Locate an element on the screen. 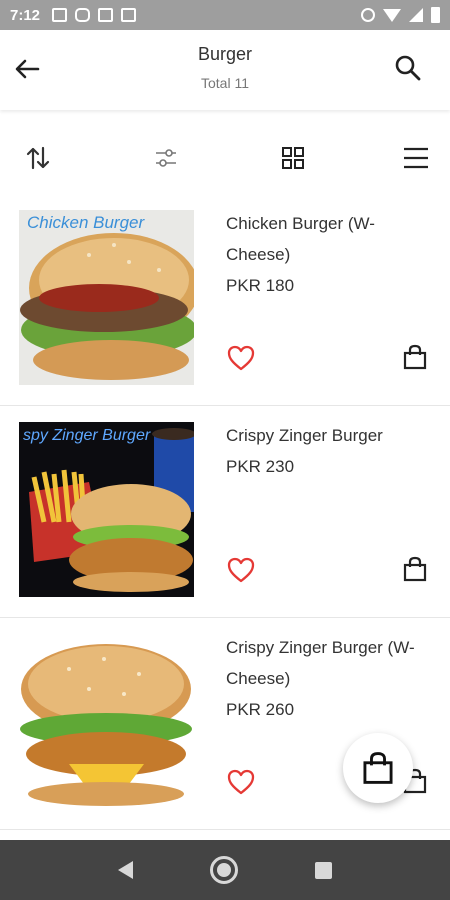 The width and height of the screenshot is (450, 900). grid-view-button is located at coordinates (293, 158).